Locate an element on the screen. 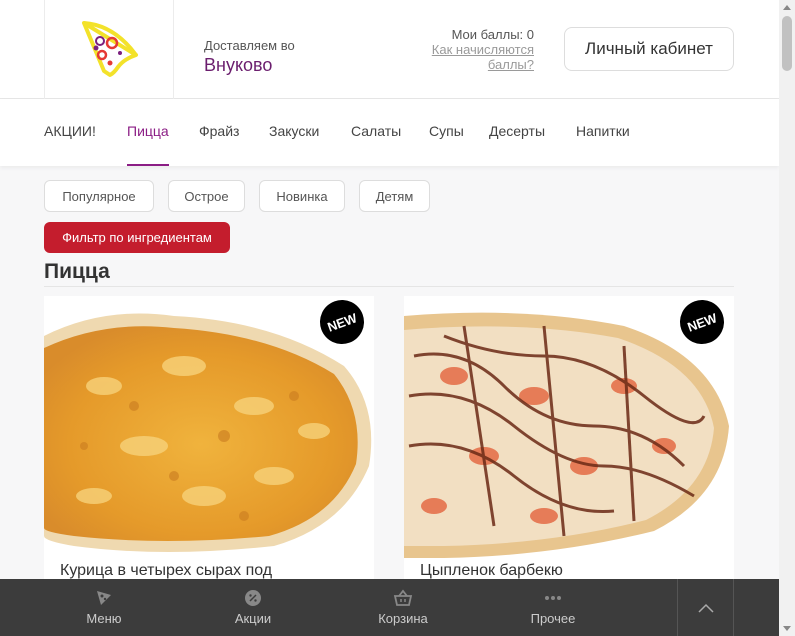  points-info: Мои баллы: 0 Как начисляются баллы? is located at coordinates (474, 49).